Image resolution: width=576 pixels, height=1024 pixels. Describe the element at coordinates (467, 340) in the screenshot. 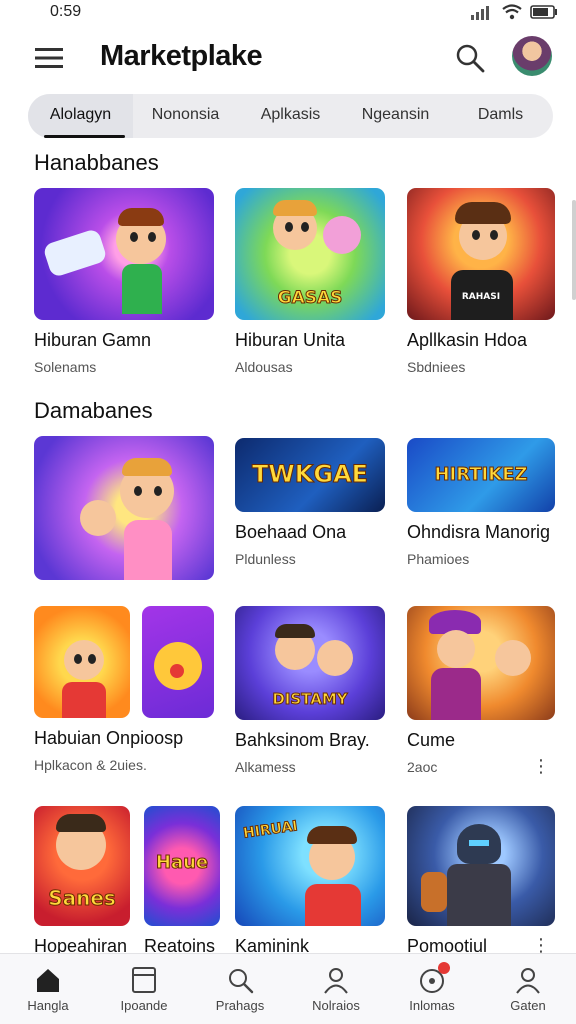

I see `app-card-title: Apllkasin Hdoa` at that location.